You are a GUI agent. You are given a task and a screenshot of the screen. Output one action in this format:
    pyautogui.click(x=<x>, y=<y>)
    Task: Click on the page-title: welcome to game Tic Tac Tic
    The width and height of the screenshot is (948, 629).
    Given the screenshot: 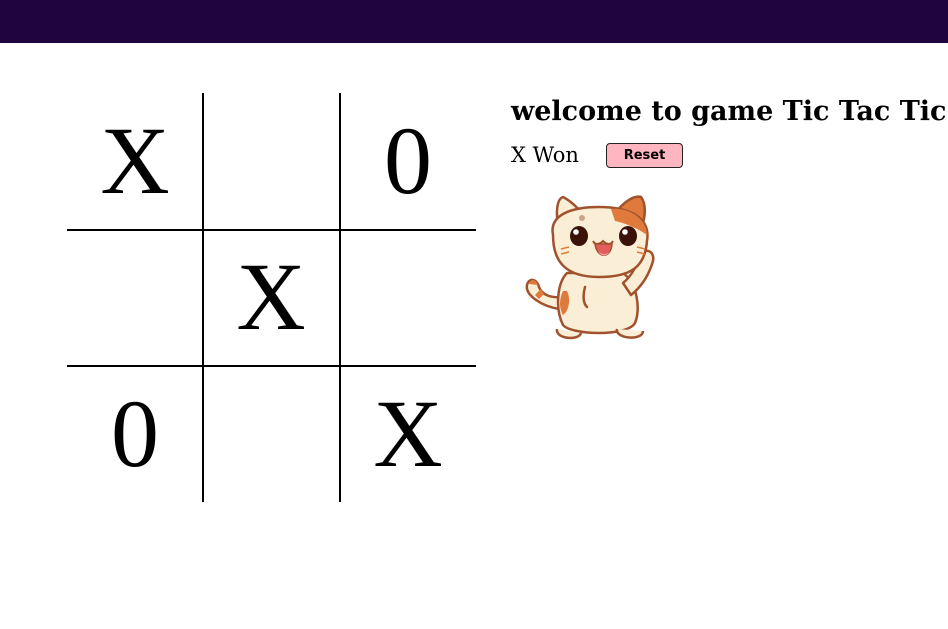 What is the action you would take?
    pyautogui.click(x=729, y=111)
    